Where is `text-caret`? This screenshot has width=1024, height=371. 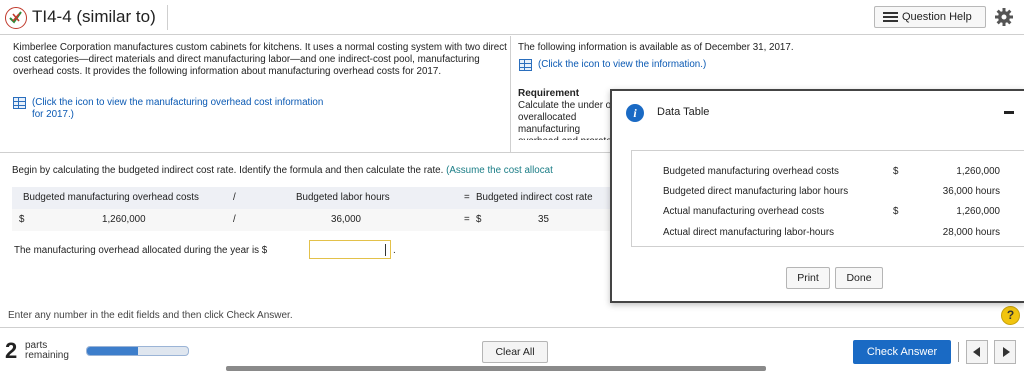 text-caret is located at coordinates (385, 250).